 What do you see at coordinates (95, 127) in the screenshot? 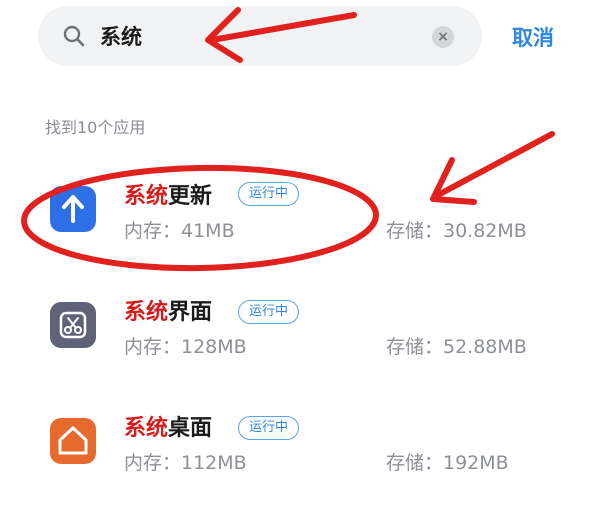
I see `results-count: 找到10个应用` at bounding box center [95, 127].